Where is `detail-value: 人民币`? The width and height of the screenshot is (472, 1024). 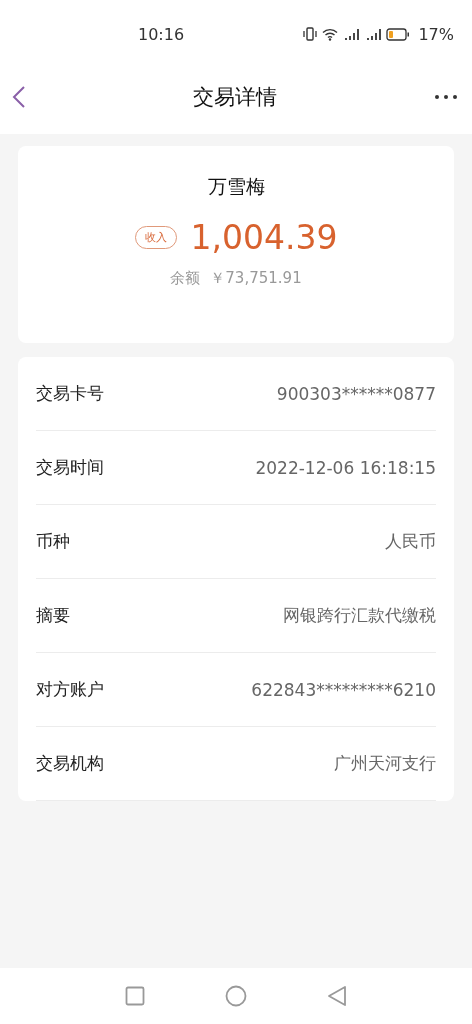
detail-value: 人民币 is located at coordinates (410, 541).